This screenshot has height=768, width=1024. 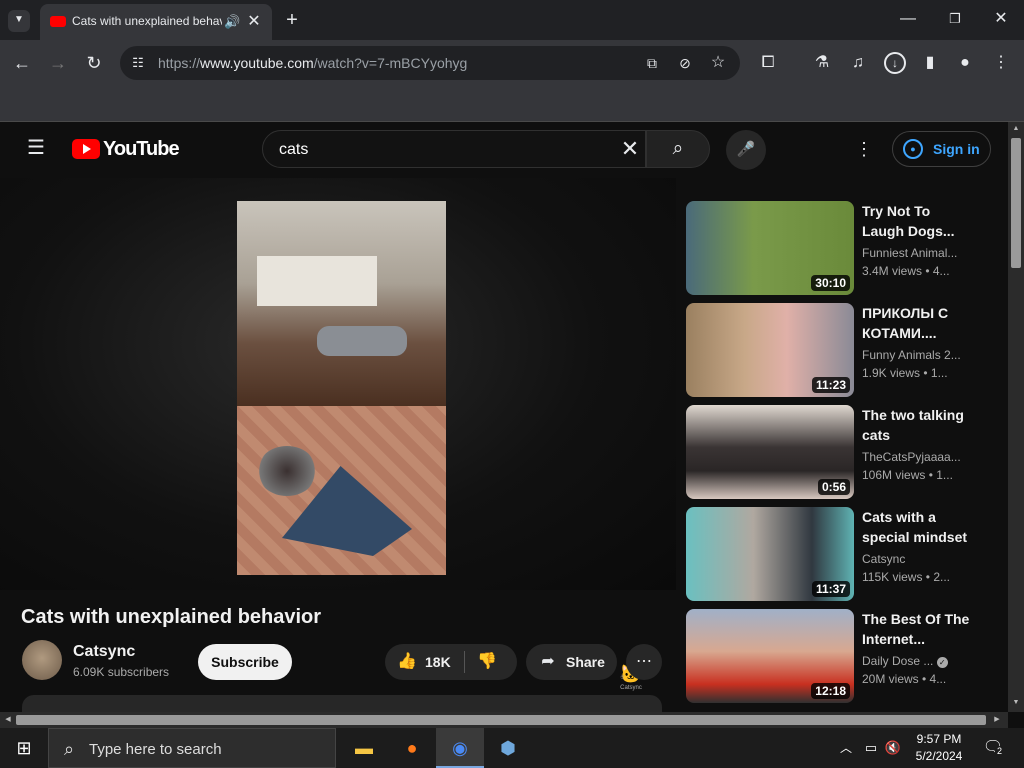 I want to click on system-clock: 9:57 PM 5/2/2024, so click(x=939, y=748).